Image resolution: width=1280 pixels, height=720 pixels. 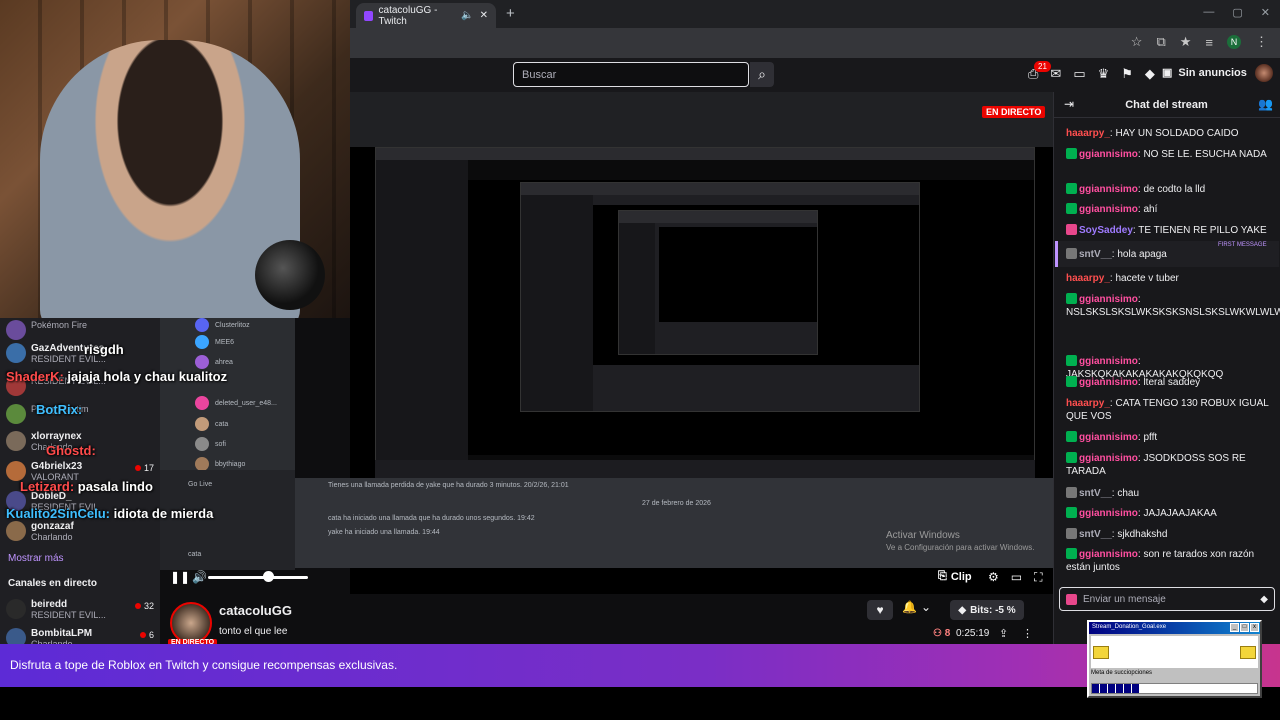 I want to click on activate-windows-title: Activar Windows, so click(x=923, y=535).